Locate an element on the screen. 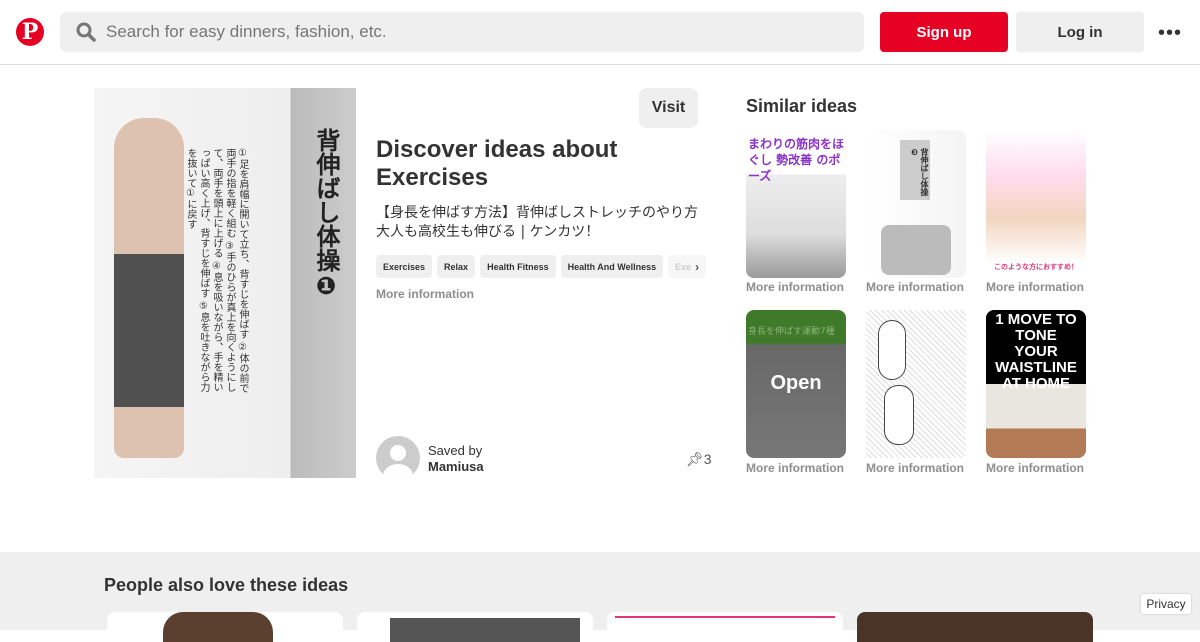 The width and height of the screenshot is (1200, 642). similar-idea-thumb: 背伸ばし体操❸ is located at coordinates (916, 204).